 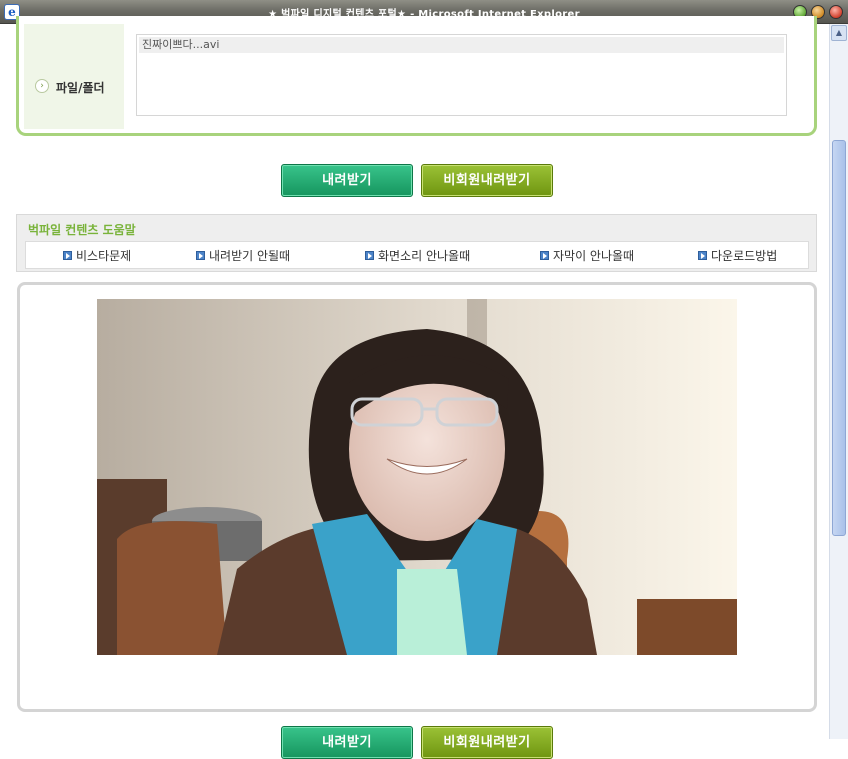 I want to click on help-title: 벅파일 컨텐츠 도움말, so click(x=82, y=230).